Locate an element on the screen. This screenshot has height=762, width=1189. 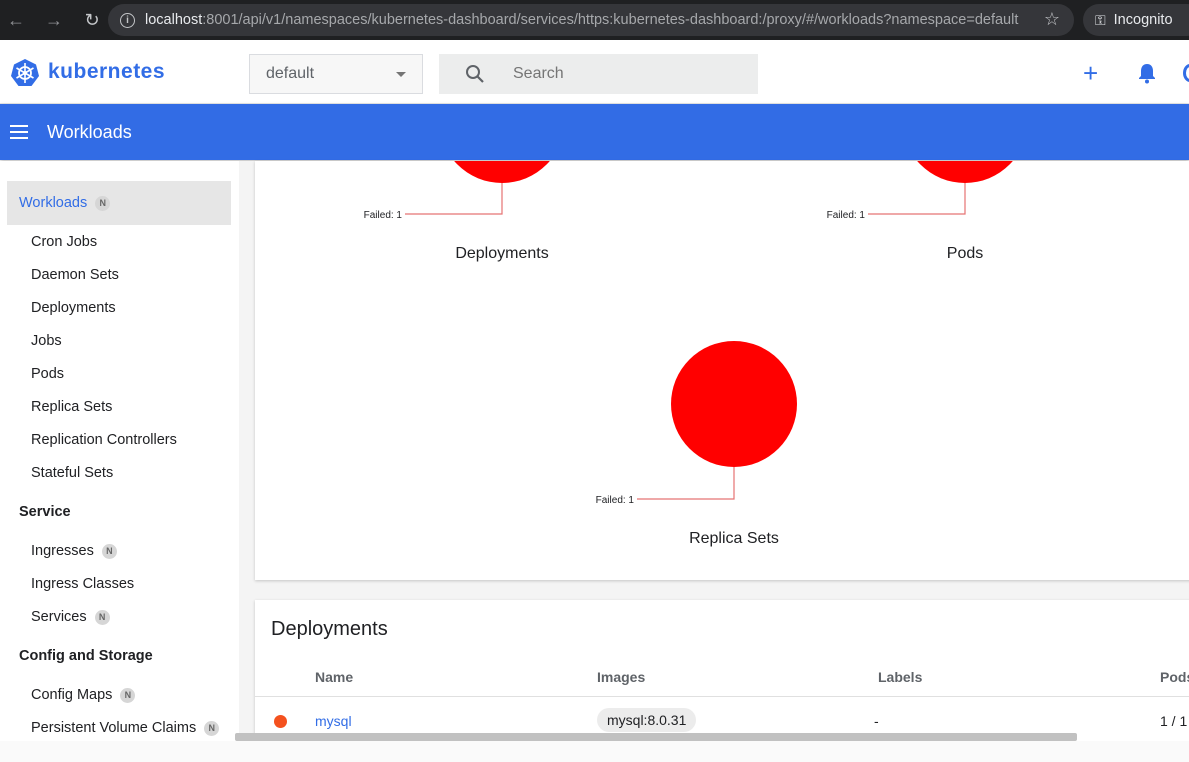
sidebar-item-config-maps: Config Maps N is located at coordinates (83, 695).